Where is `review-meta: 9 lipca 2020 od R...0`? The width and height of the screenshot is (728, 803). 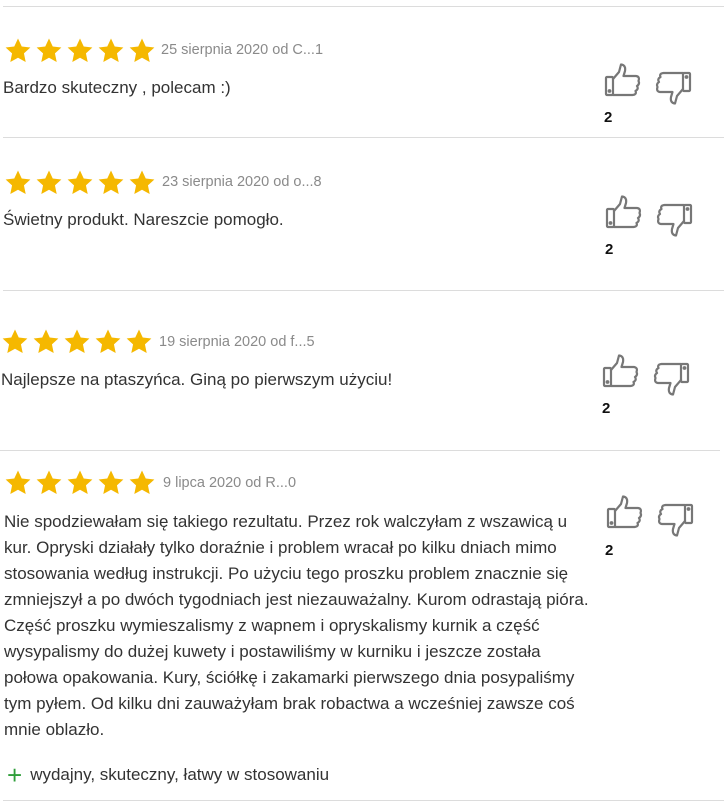 review-meta: 9 lipca 2020 od R...0 is located at coordinates (230, 483).